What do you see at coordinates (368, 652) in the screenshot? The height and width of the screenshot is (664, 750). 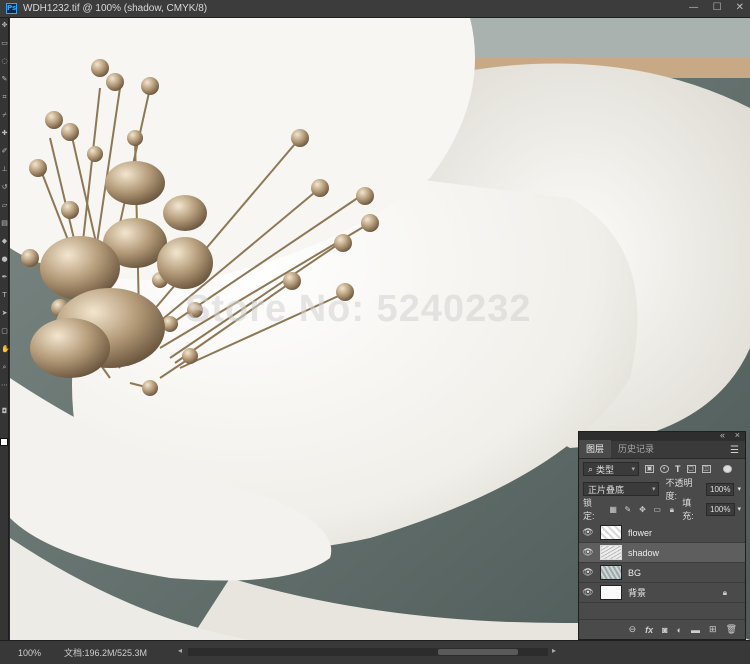 I see `horizontal-scrollbar` at bounding box center [368, 652].